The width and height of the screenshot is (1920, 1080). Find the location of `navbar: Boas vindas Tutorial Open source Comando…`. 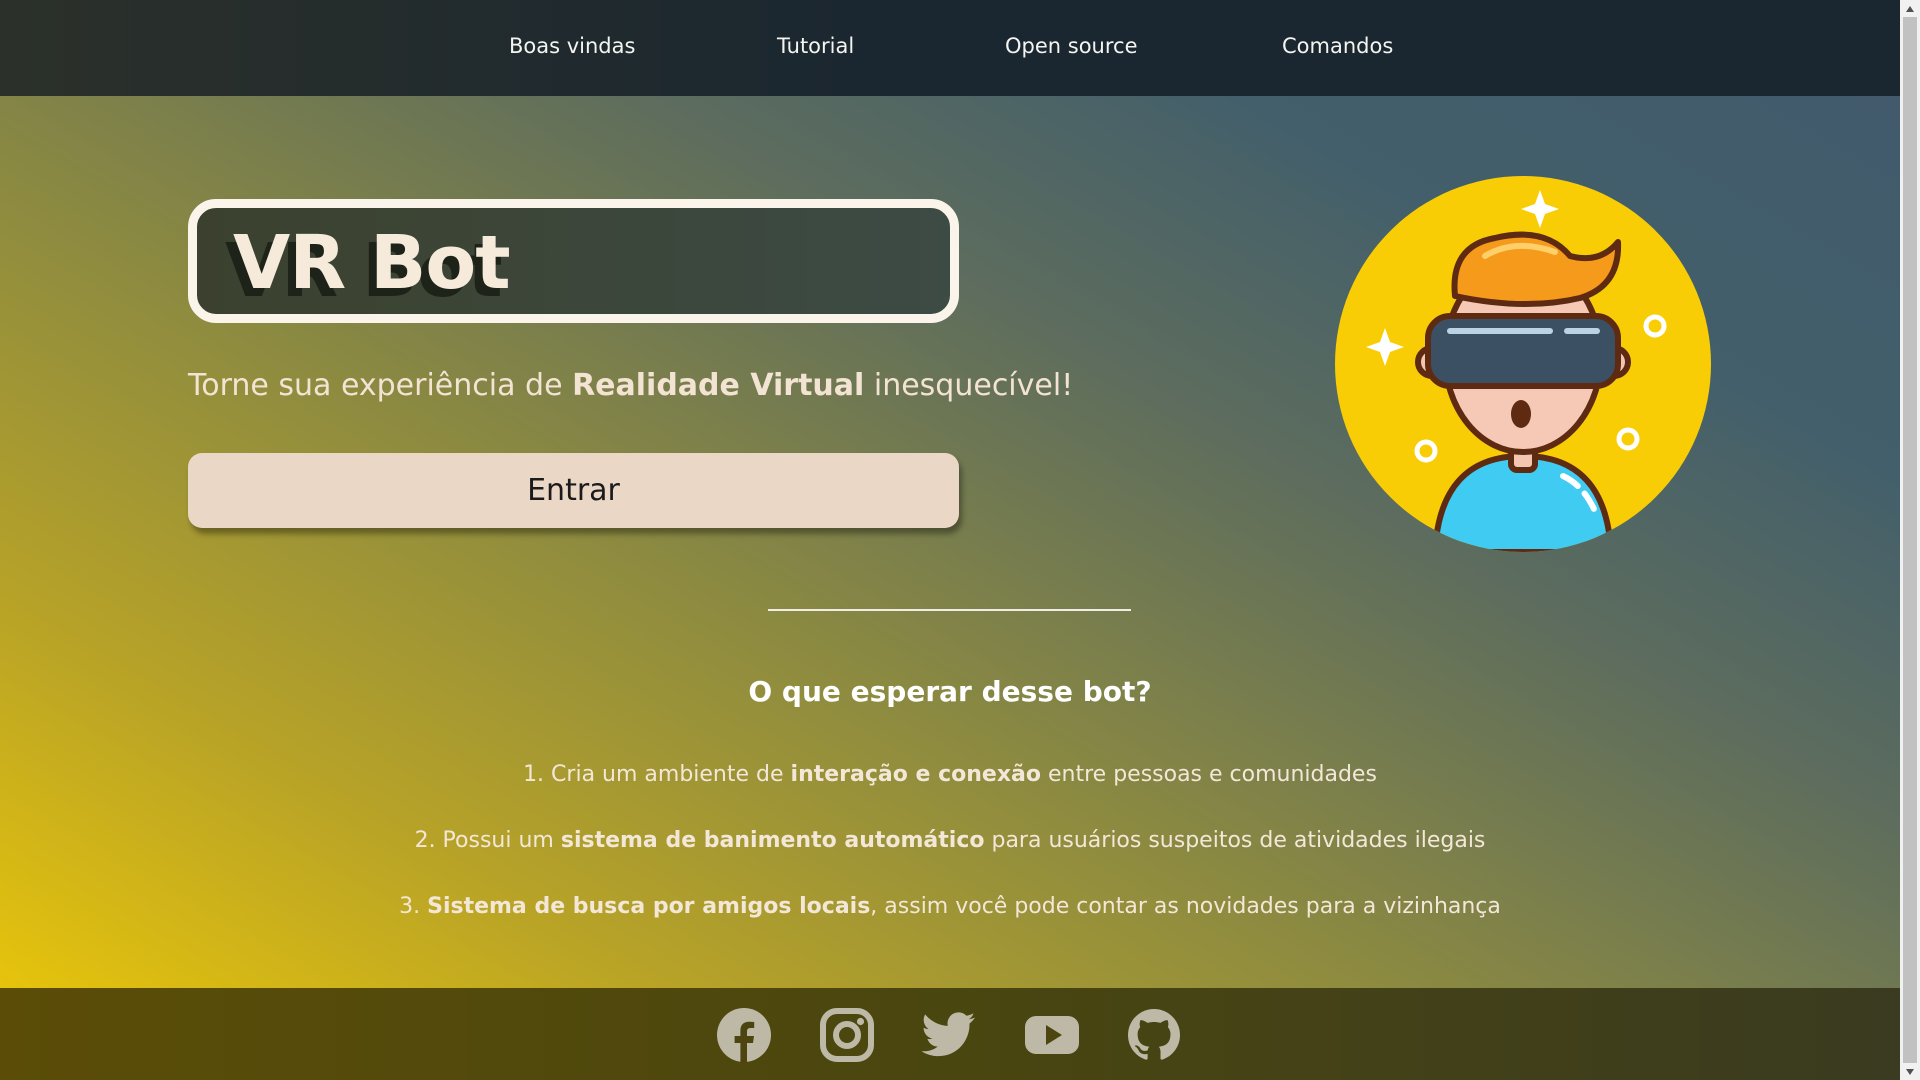

navbar: Boas vindas Tutorial Open source Comando… is located at coordinates (950, 48).